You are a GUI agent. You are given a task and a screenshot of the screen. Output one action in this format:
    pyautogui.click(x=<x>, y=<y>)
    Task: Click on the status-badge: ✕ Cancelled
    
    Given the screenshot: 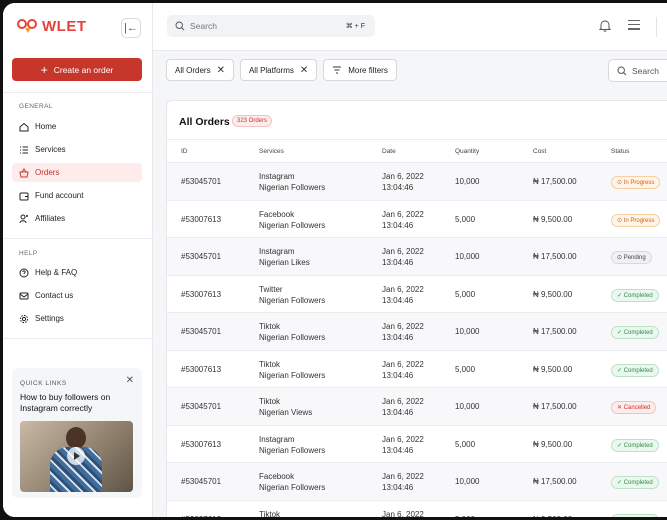 What is the action you would take?
    pyautogui.click(x=634, y=407)
    